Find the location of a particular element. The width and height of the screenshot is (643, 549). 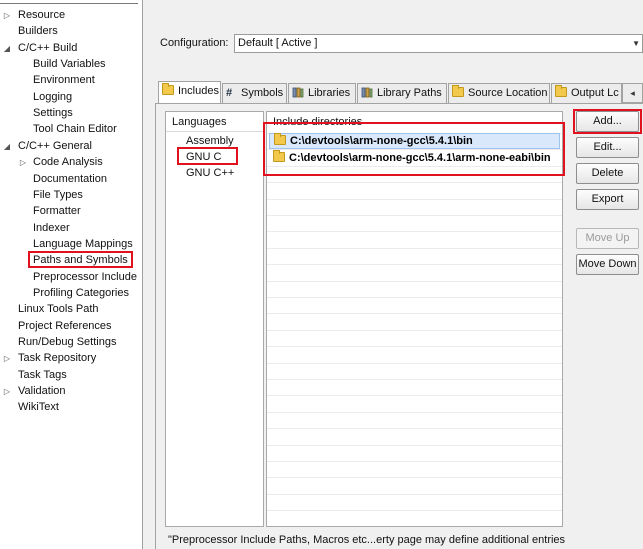

chevron-down-icon: ▼ is located at coordinates (636, 43).